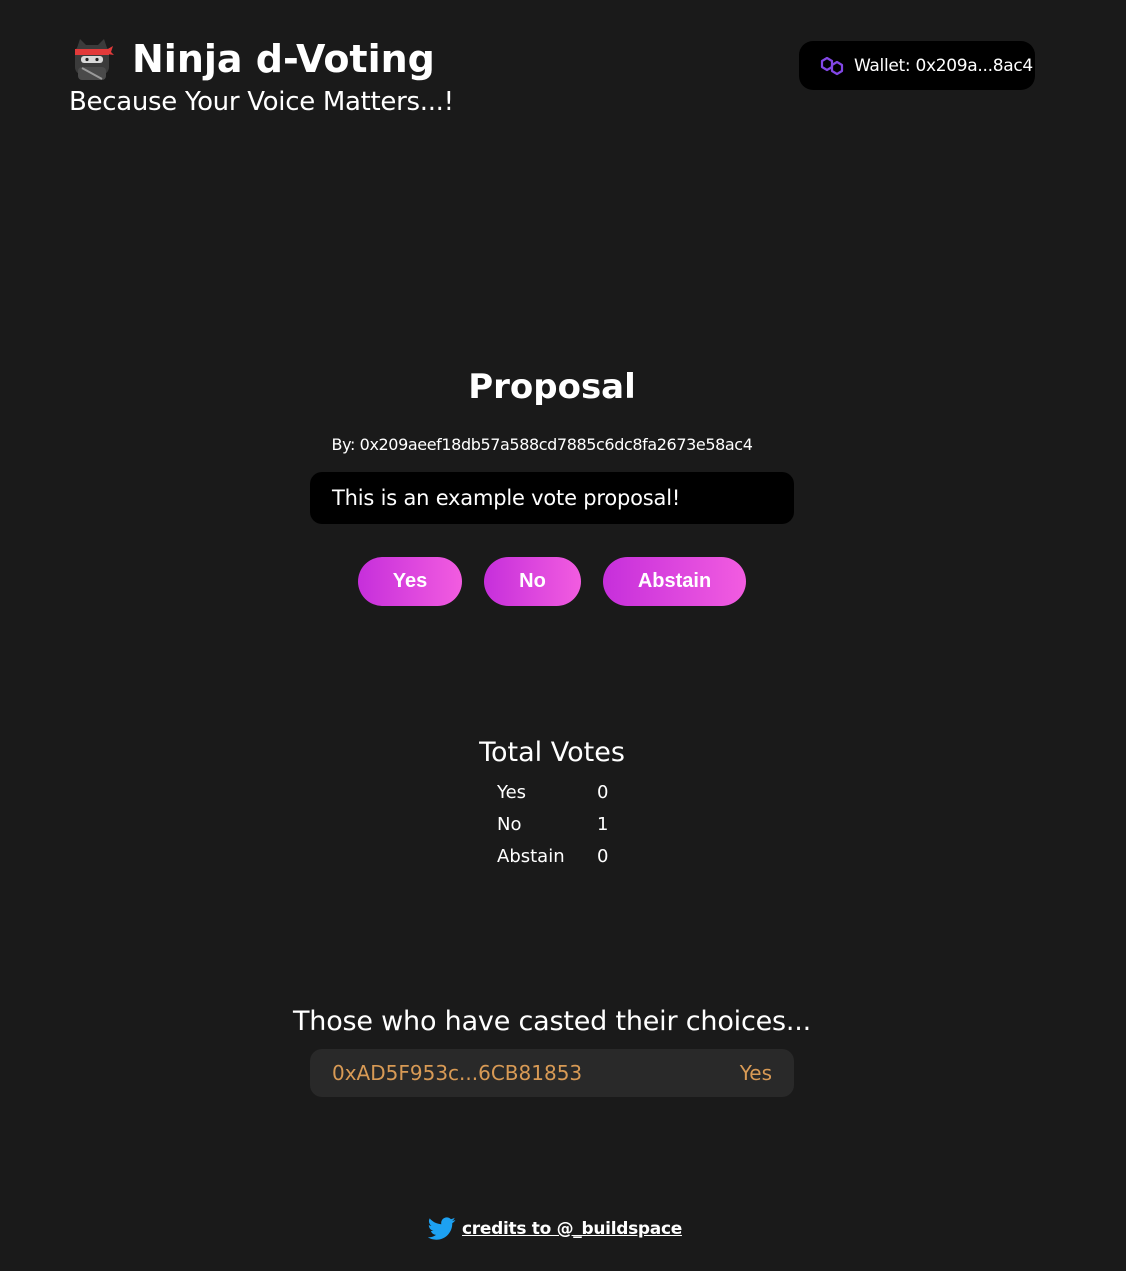  What do you see at coordinates (532, 581) in the screenshot?
I see `vote-no-button: No` at bounding box center [532, 581].